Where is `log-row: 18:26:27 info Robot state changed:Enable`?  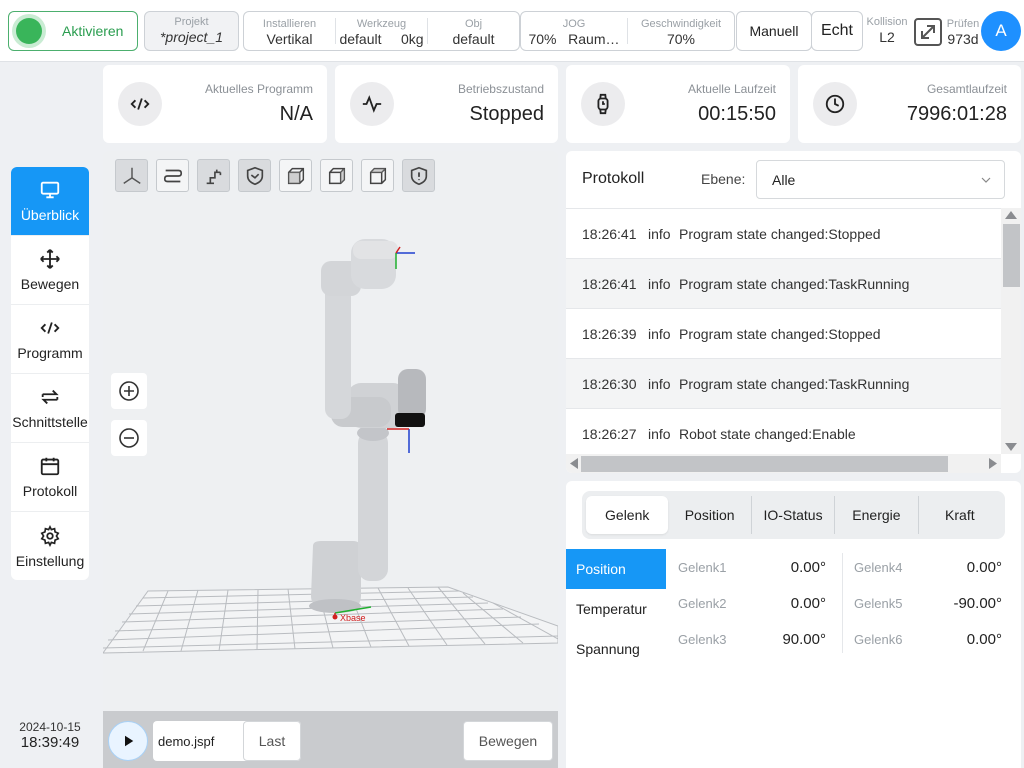
log-row: 18:26:27 info Robot state changed:Enable is located at coordinates (783, 434).